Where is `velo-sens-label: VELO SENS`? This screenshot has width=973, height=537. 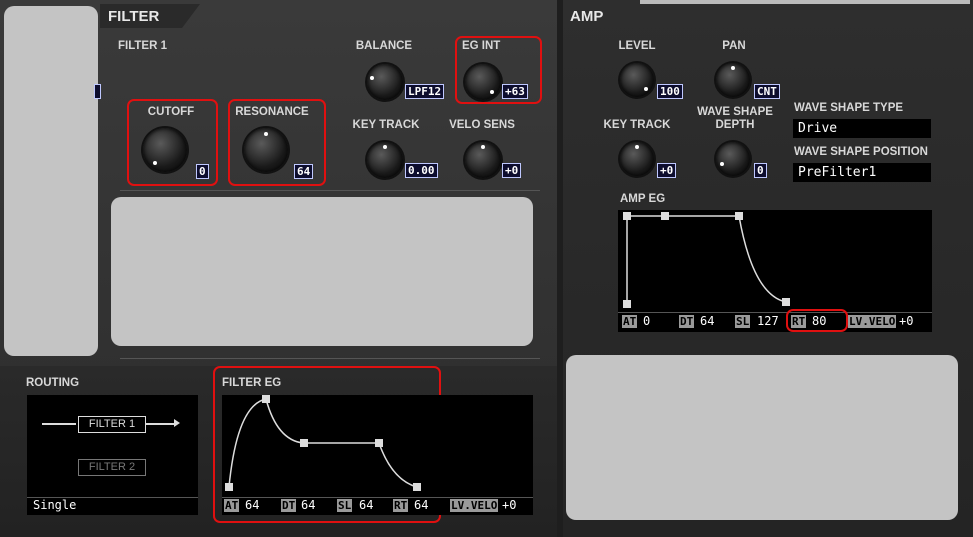 velo-sens-label: VELO SENS is located at coordinates (482, 125).